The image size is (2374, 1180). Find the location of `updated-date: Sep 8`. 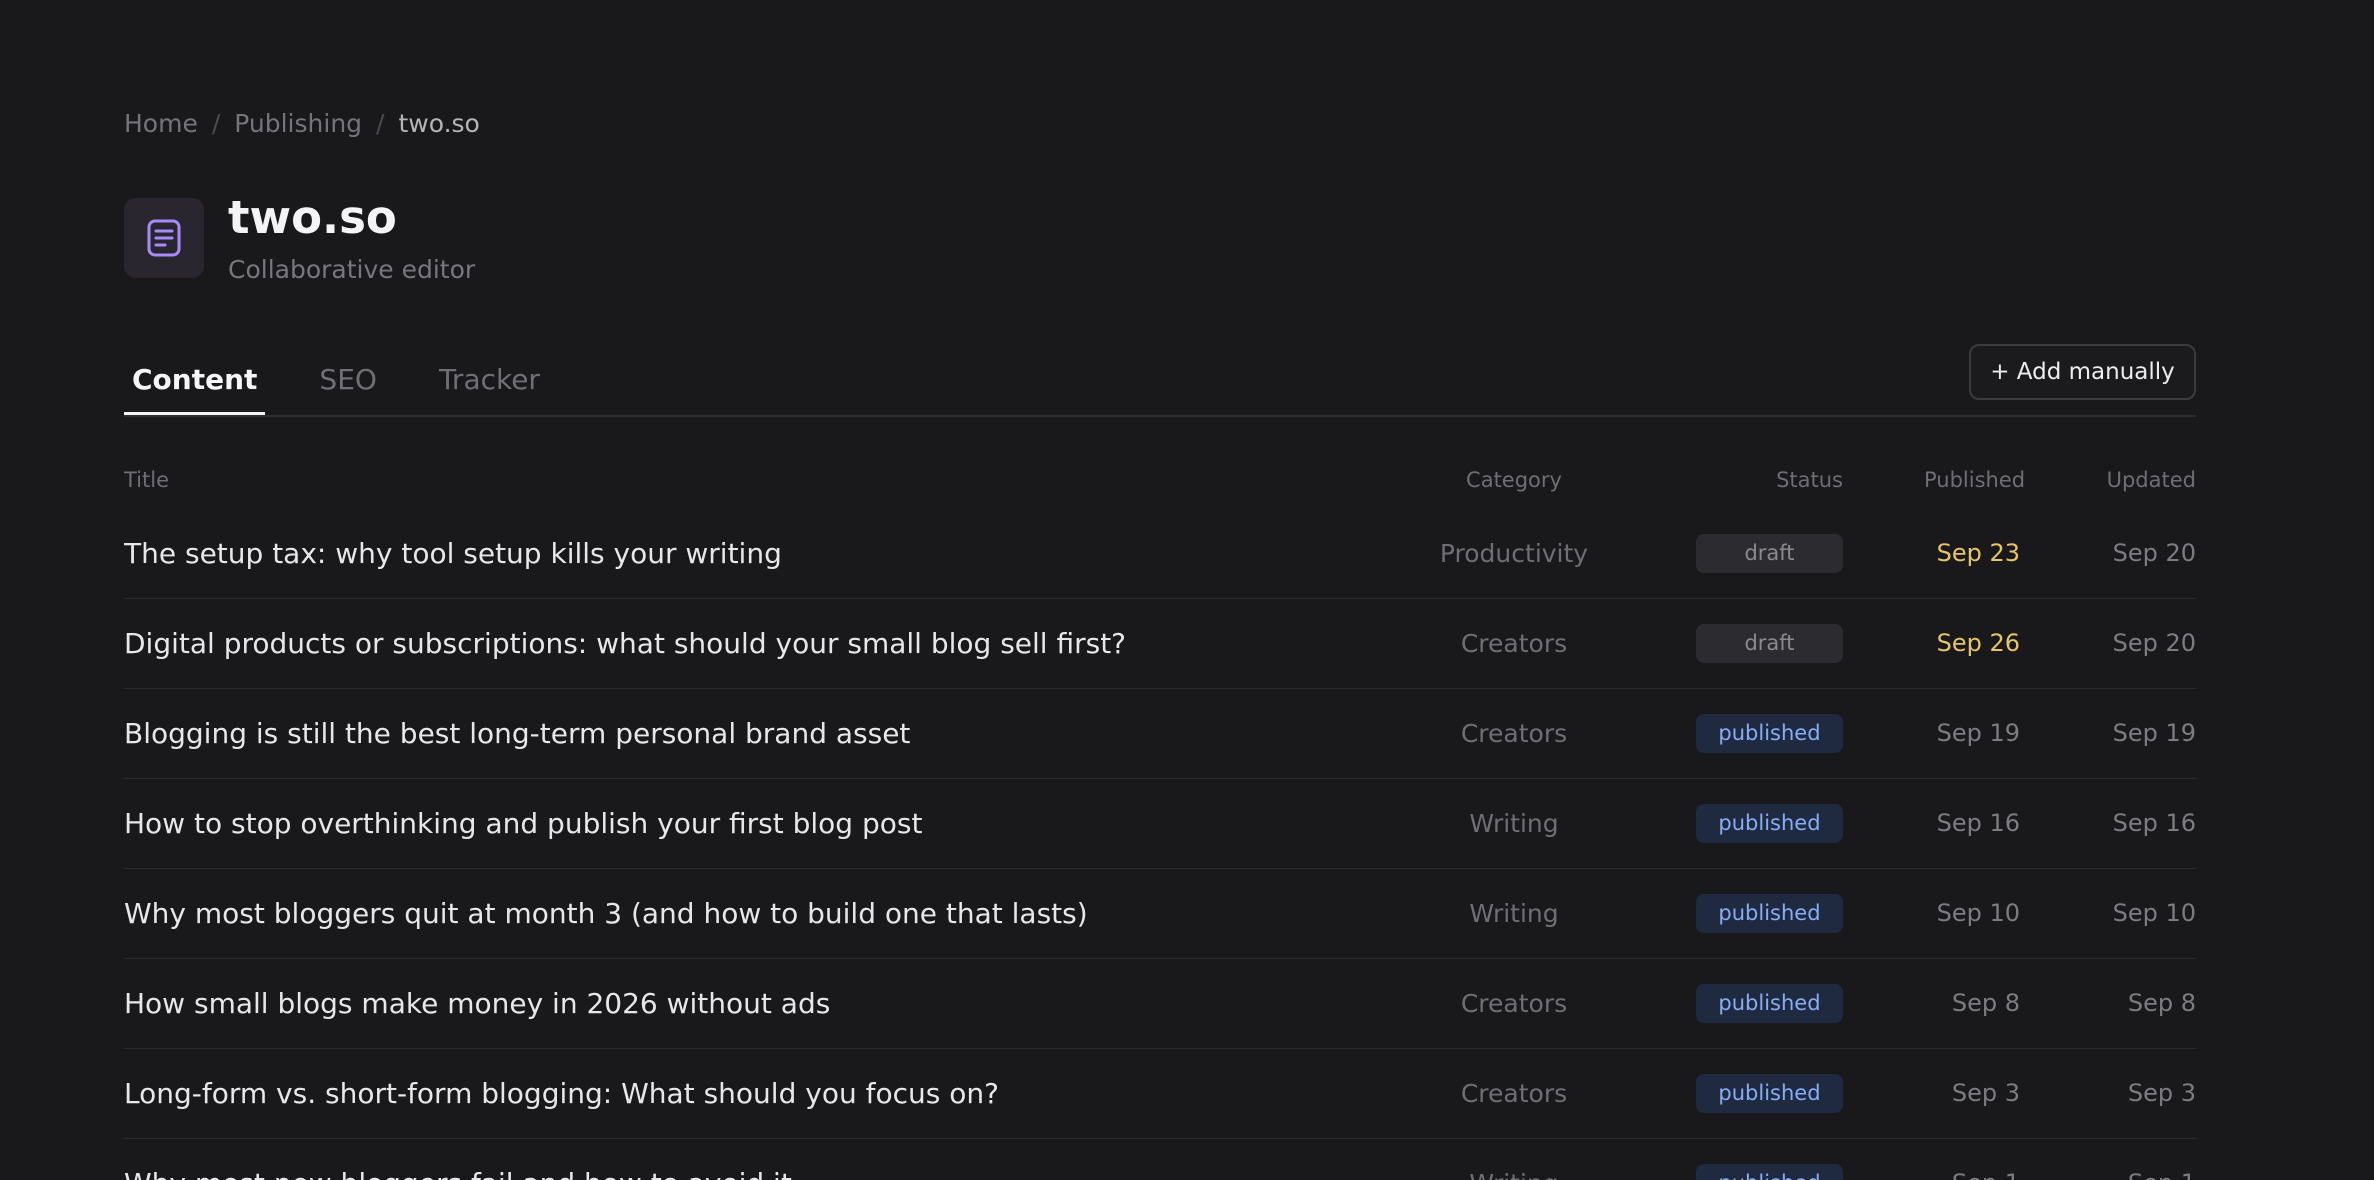

updated-date: Sep 8 is located at coordinates (2161, 1003).